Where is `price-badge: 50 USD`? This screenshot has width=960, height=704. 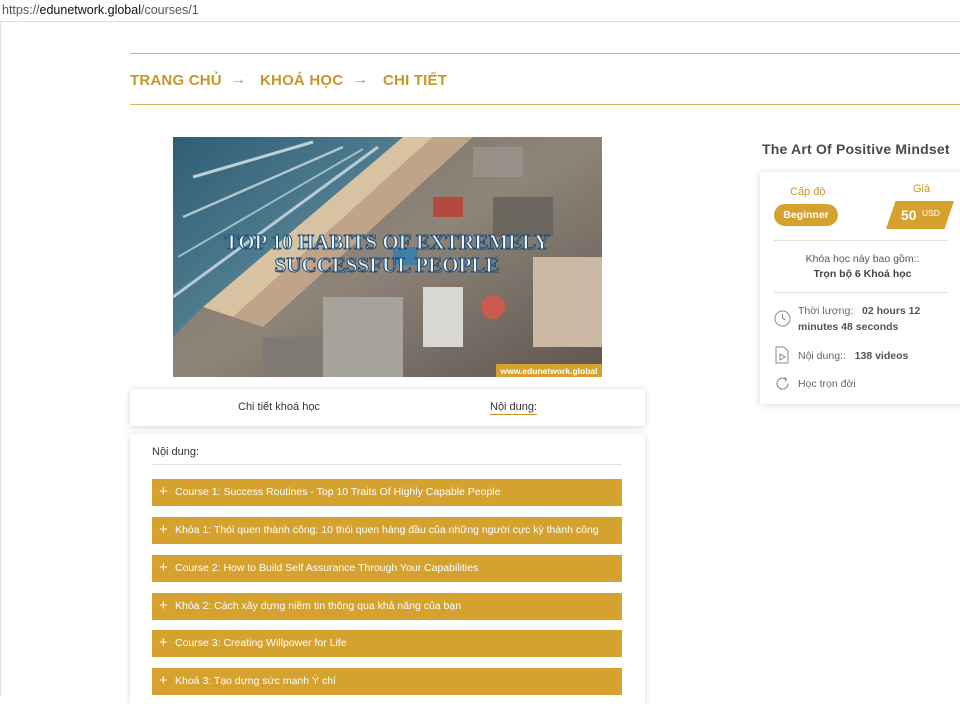
price-badge: 50 USD is located at coordinates (920, 215).